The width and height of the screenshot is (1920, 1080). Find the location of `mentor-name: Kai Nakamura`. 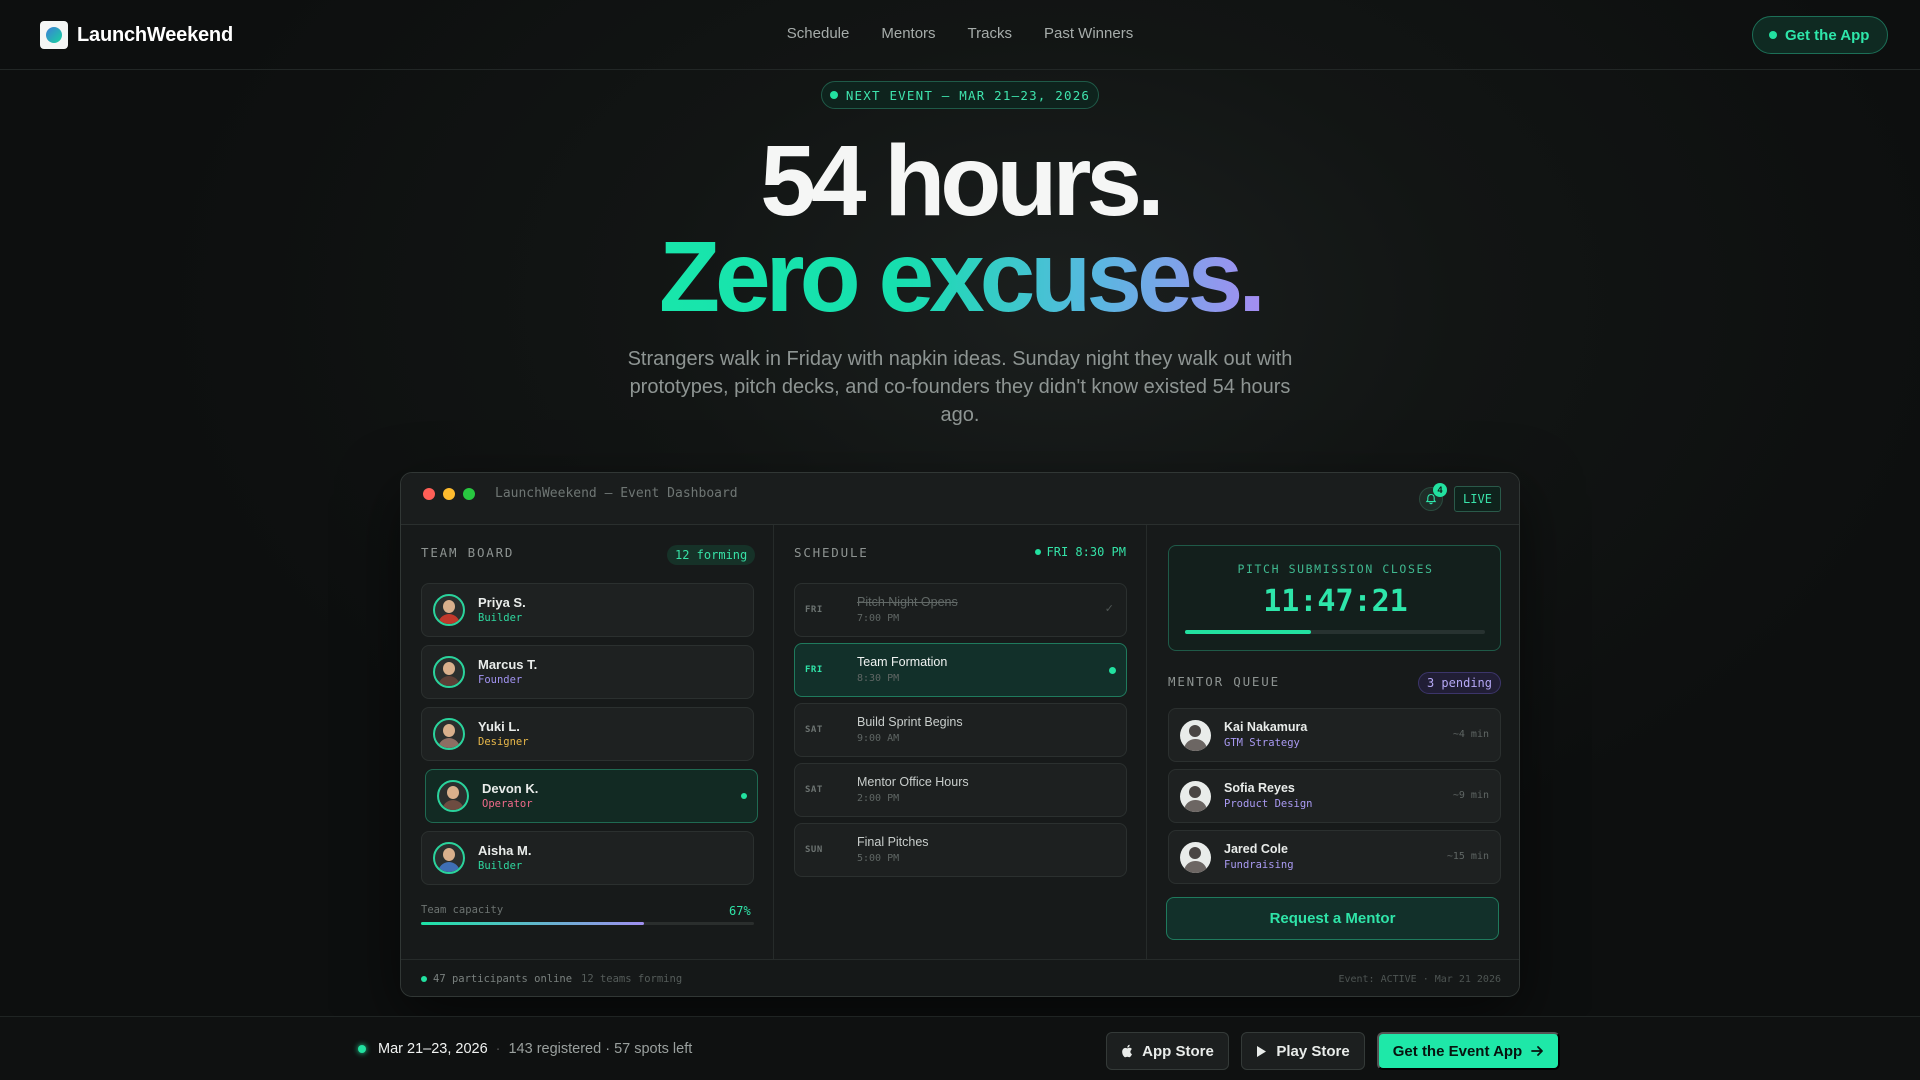

mentor-name: Kai Nakamura is located at coordinates (1266, 727).